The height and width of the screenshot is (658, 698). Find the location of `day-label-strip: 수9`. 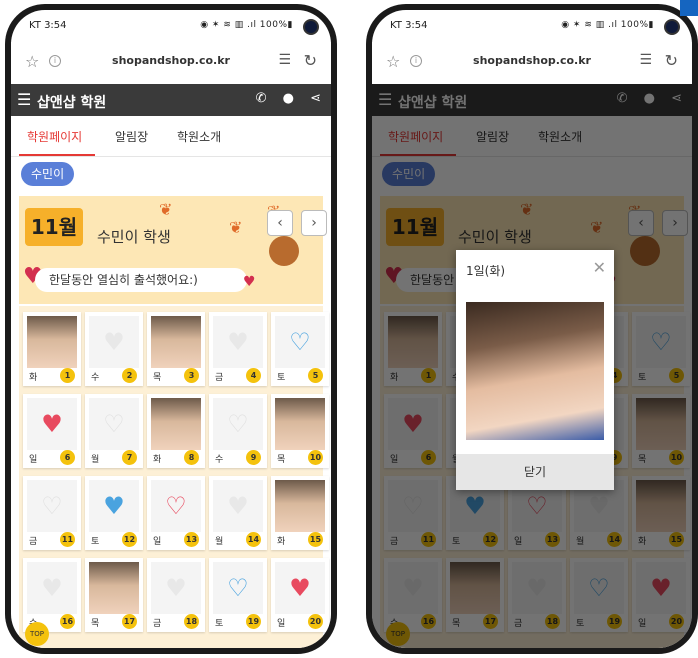

day-label-strip: 수9 is located at coordinates (238, 458).